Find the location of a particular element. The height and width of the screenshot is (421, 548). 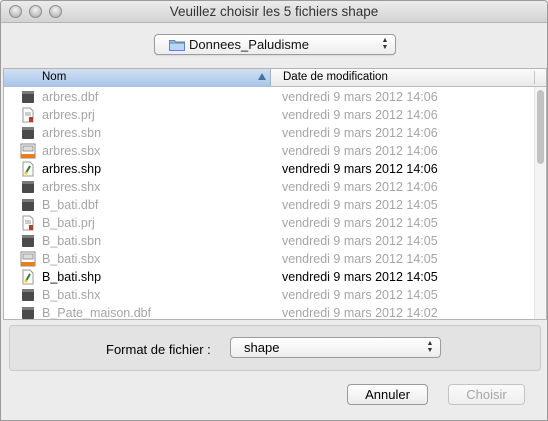

folder-icon is located at coordinates (177, 45).